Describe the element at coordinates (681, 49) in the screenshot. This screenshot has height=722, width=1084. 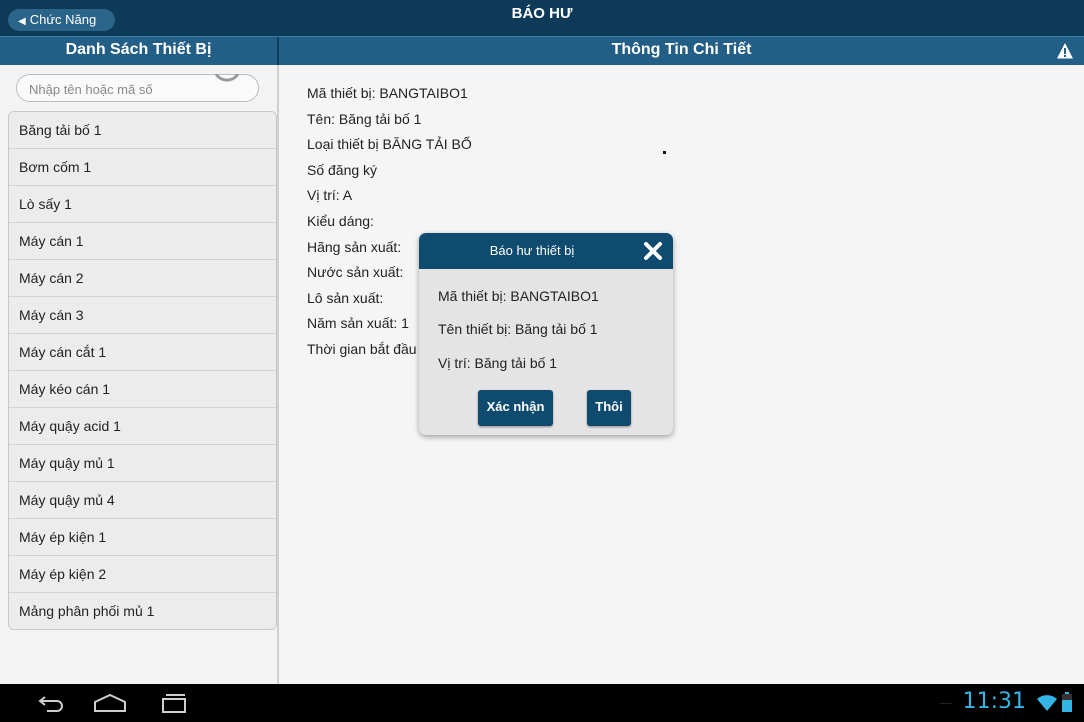
I see `detail-title: Thông Tin Chi Tiết` at that location.